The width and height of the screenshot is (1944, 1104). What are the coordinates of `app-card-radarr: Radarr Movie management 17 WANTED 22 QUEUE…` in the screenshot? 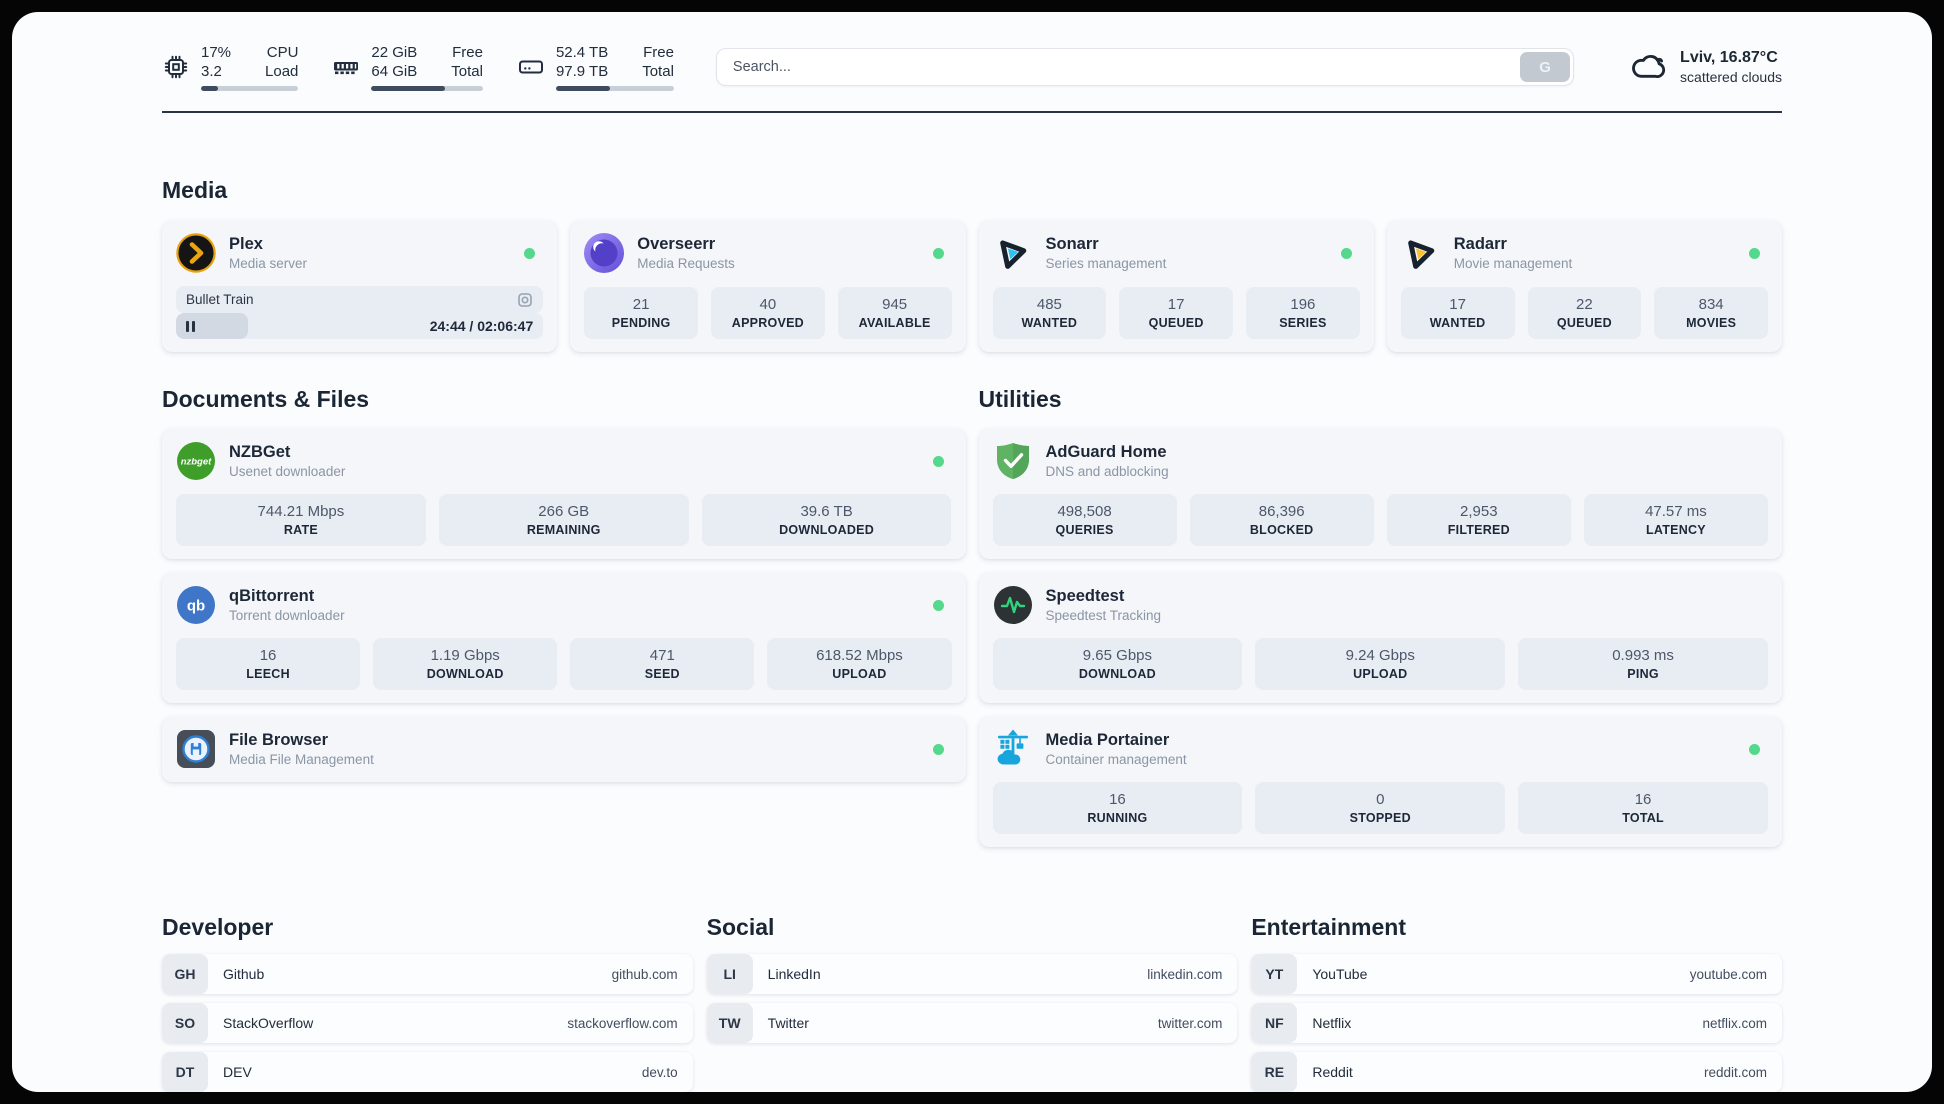 It's located at (1584, 286).